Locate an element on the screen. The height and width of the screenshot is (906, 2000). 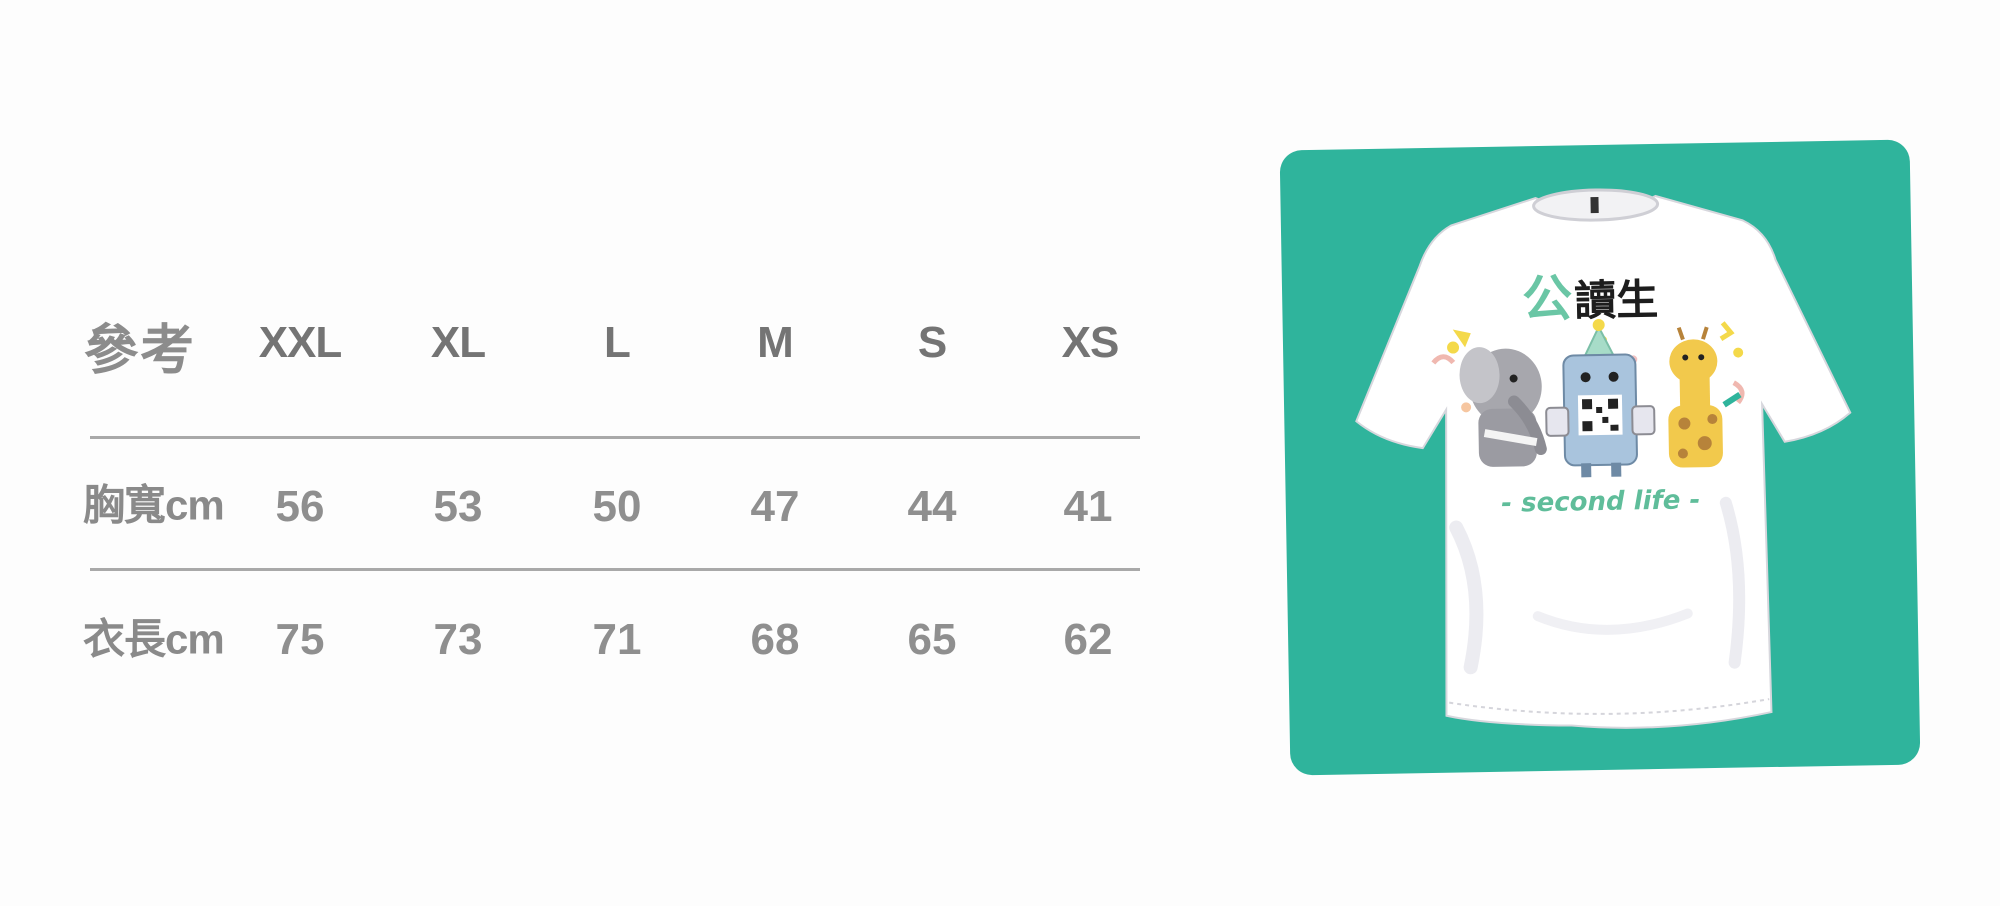
table-corner-label: 參考 is located at coordinates (140, 350).